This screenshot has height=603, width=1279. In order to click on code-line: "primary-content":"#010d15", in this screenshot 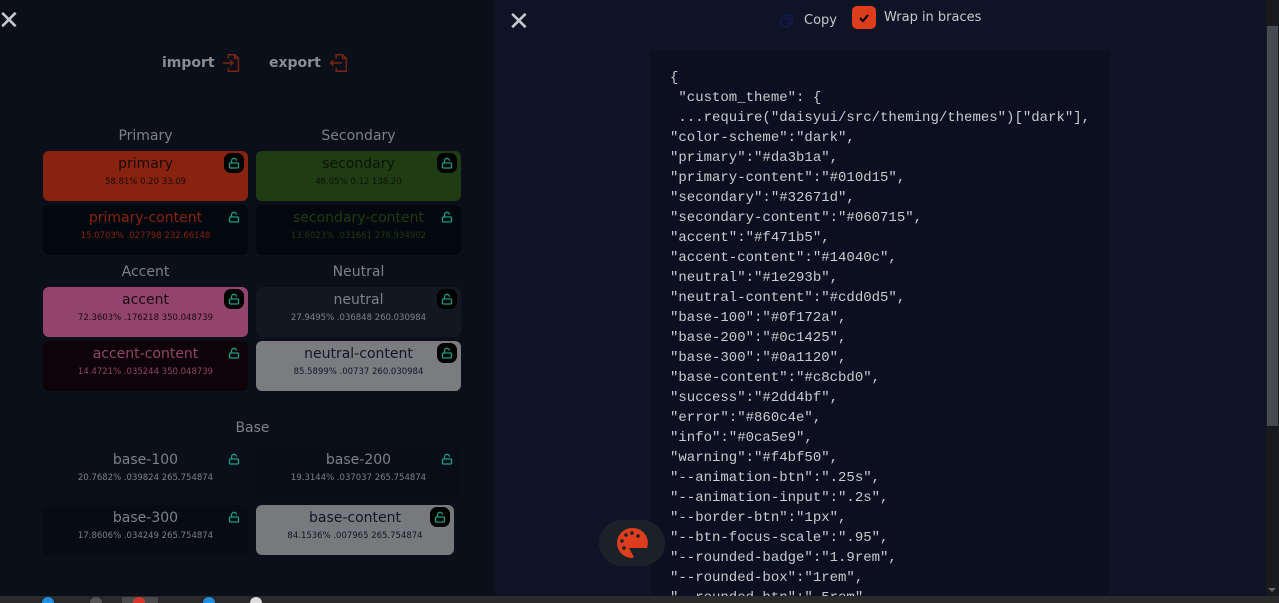, I will do `click(788, 178)`.